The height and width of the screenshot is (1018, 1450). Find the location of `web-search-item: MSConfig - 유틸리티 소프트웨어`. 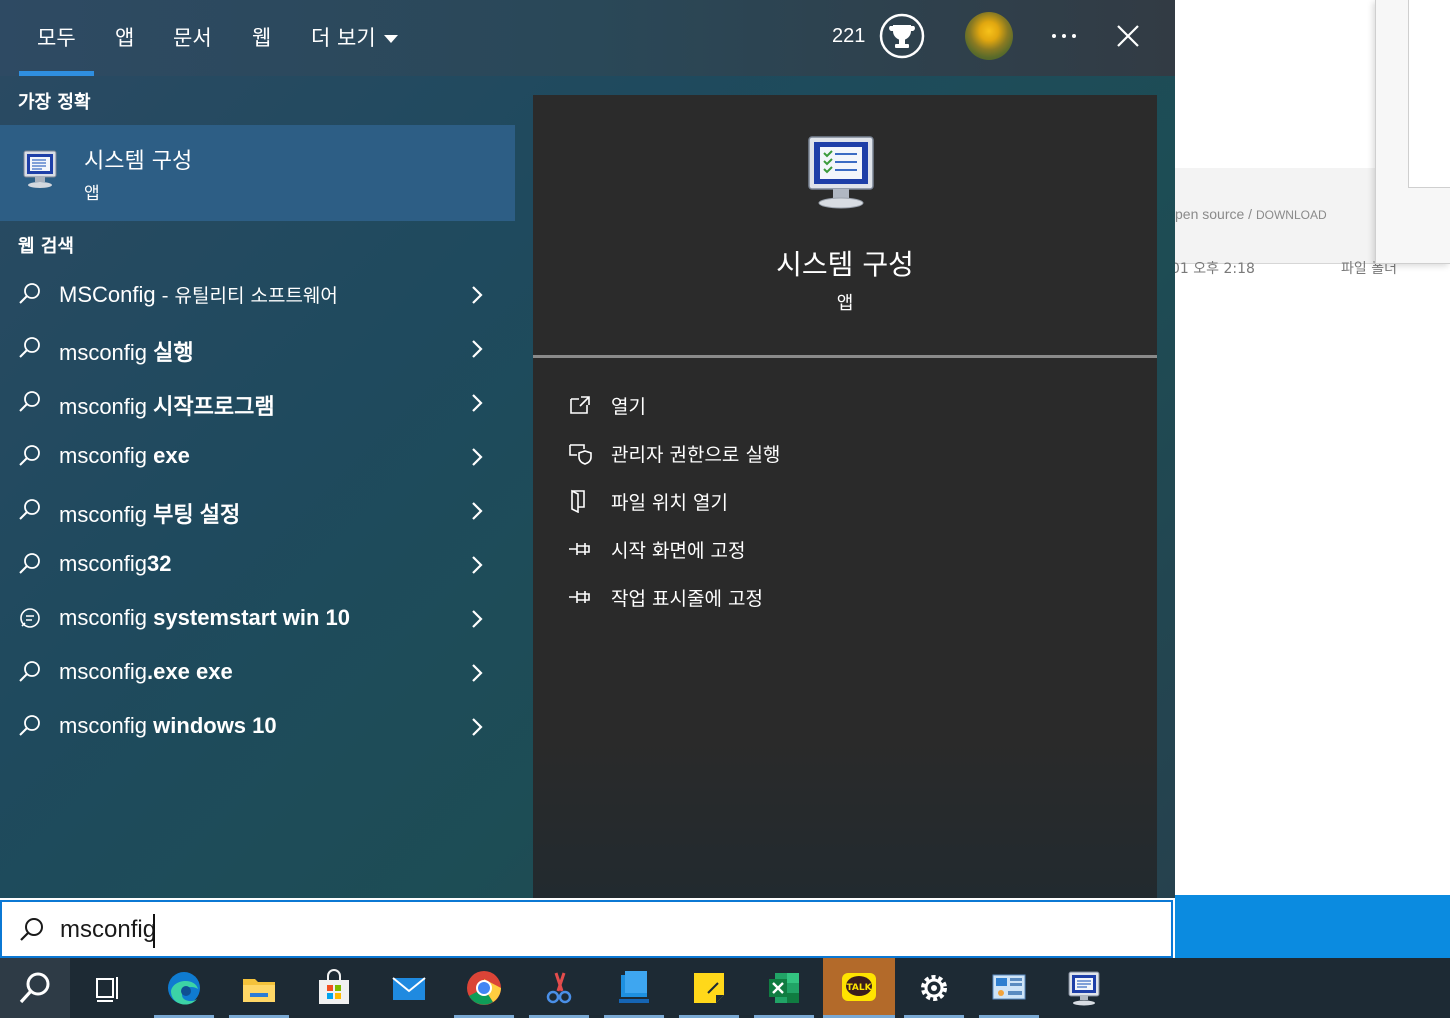

web-search-item: MSConfig - 유틸리티 소프트웨어 is located at coordinates (257, 297).